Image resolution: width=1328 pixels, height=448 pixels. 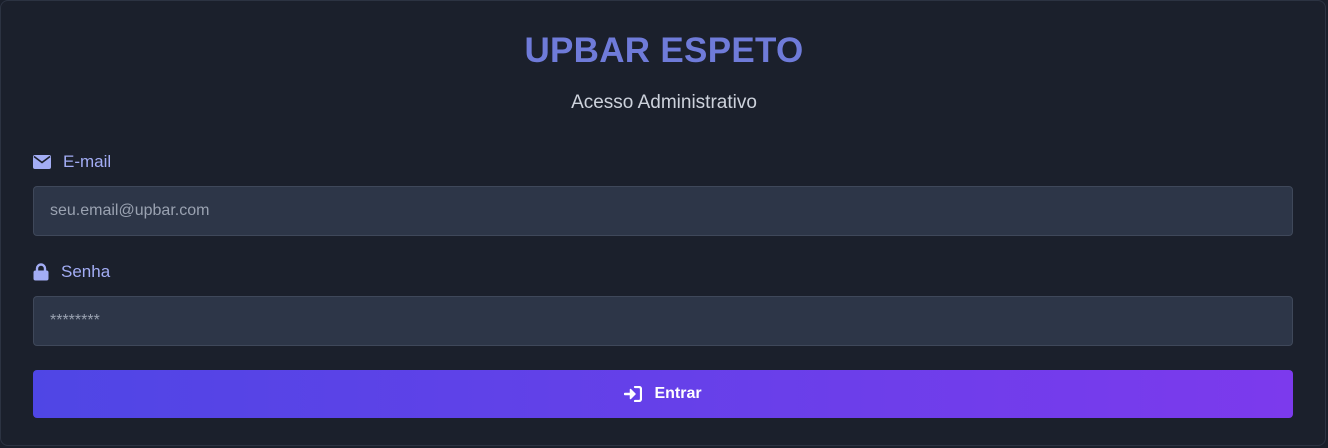 What do you see at coordinates (41, 272) in the screenshot?
I see `lock-icon` at bounding box center [41, 272].